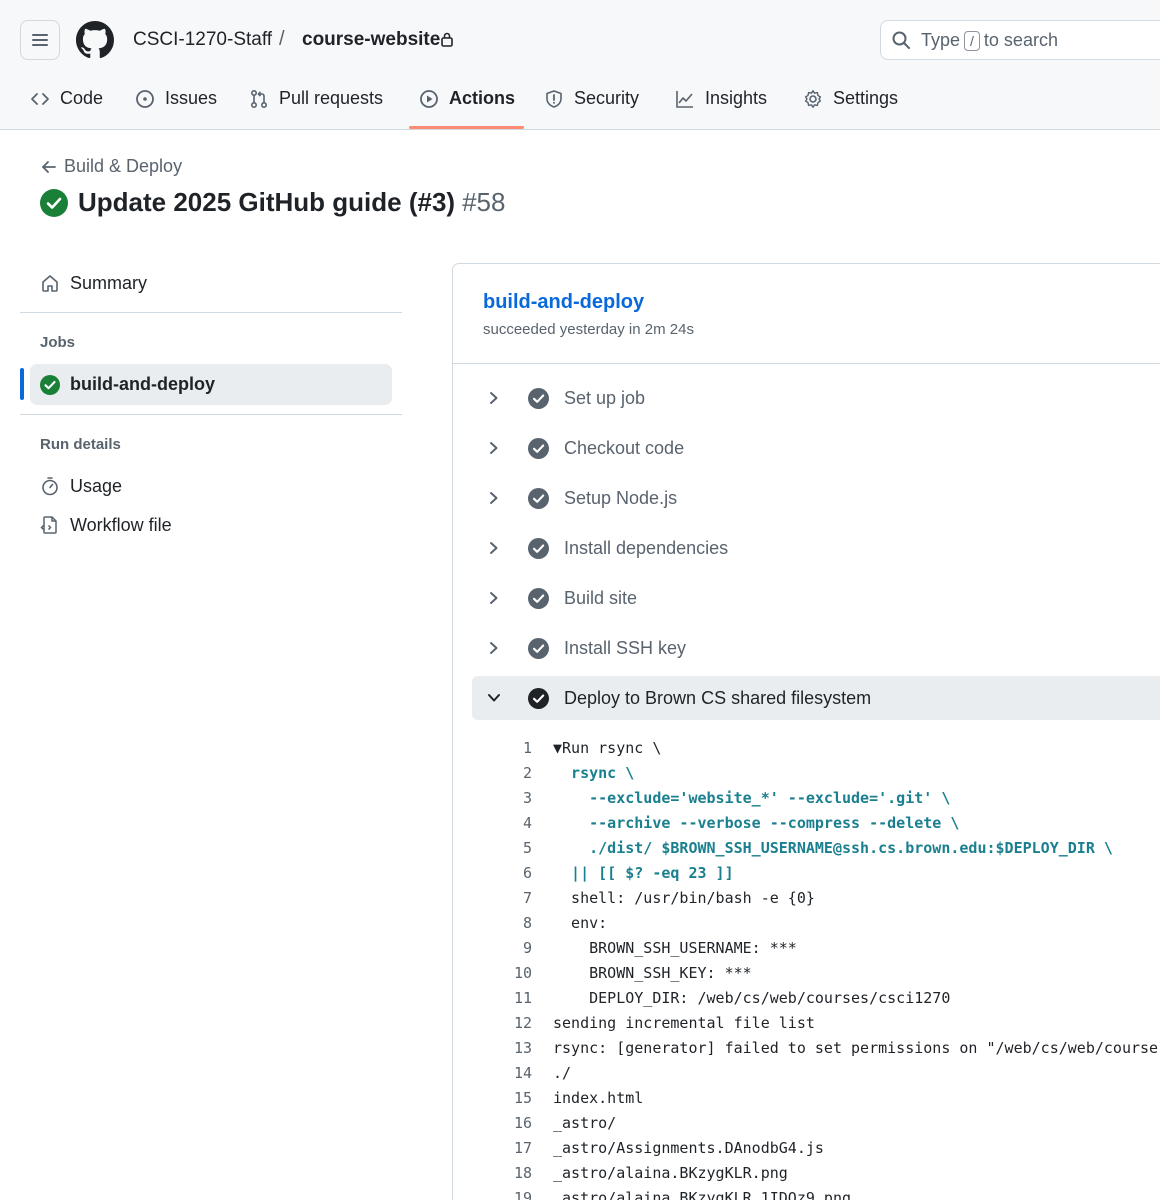 The image size is (1160, 1200). What do you see at coordinates (675, 948) in the screenshot?
I see `log-line-text: BROWN_SSH_USERNAME: ***` at bounding box center [675, 948].